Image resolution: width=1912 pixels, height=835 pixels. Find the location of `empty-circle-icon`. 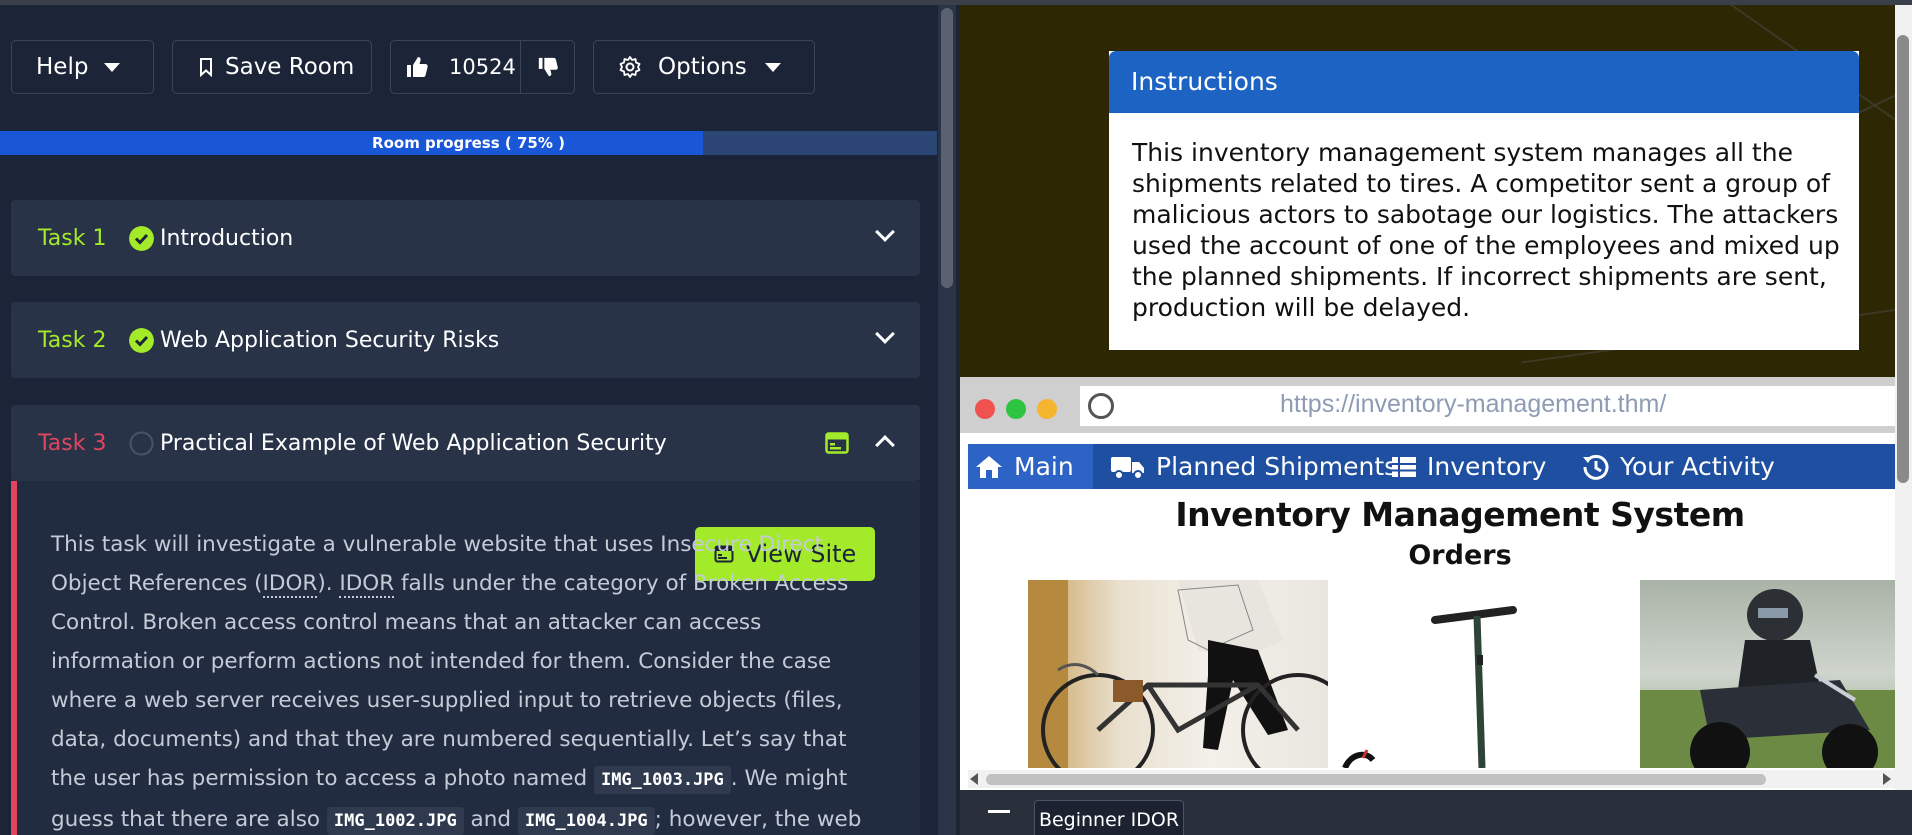

empty-circle-icon is located at coordinates (141, 443).